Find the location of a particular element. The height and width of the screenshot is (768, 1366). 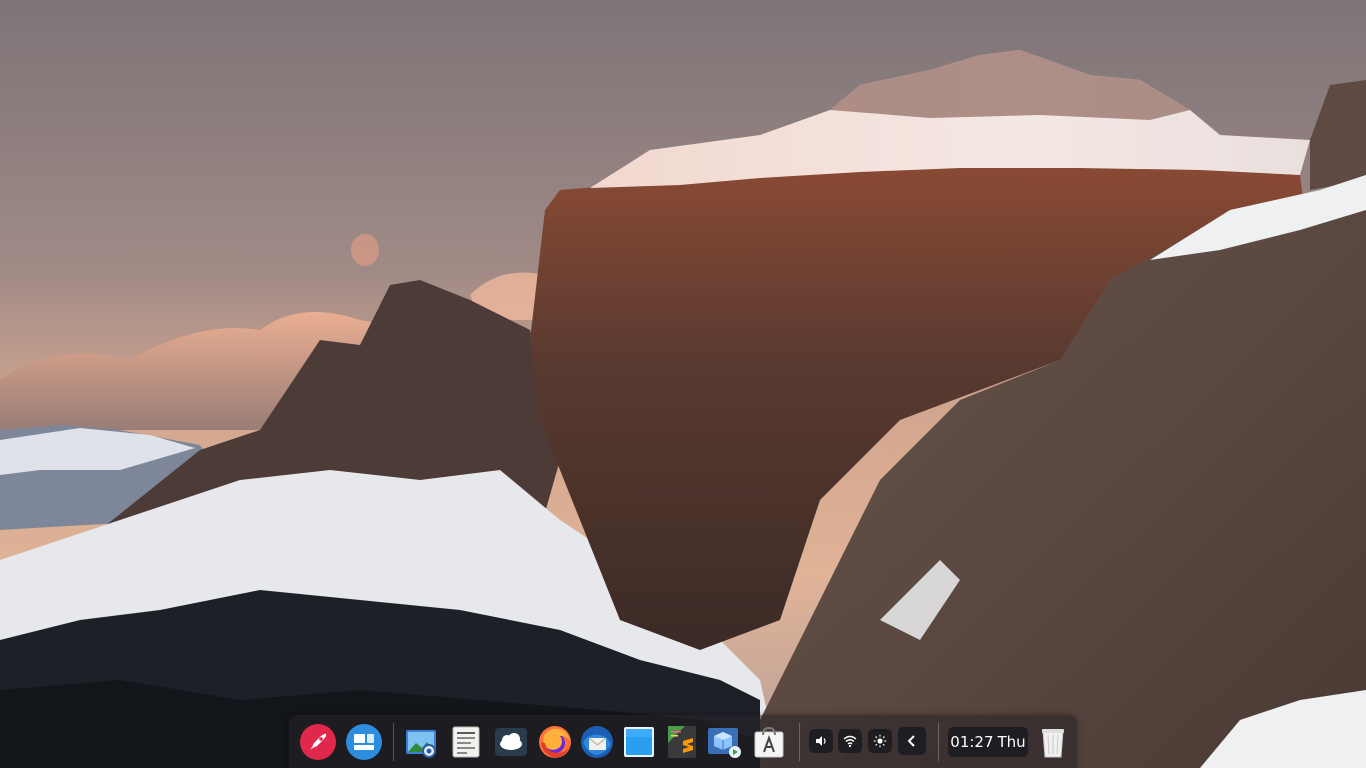

blue-app-icon is located at coordinates (639, 742).